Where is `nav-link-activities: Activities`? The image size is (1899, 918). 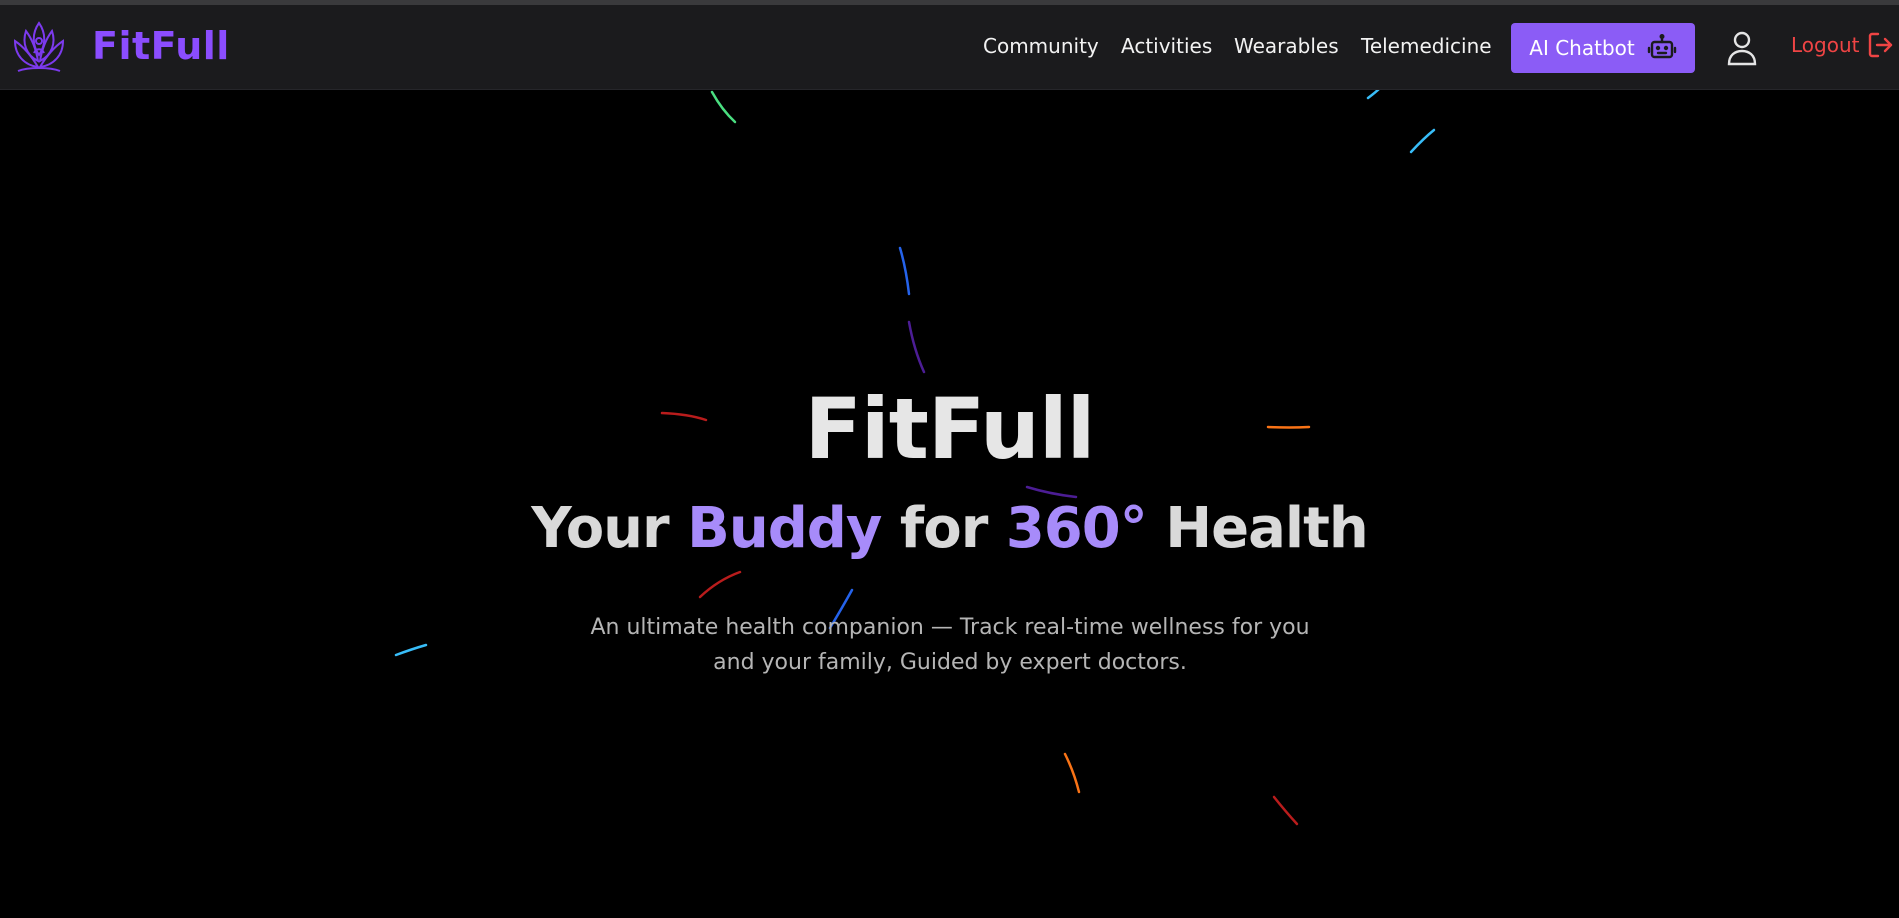 nav-link-activities: Activities is located at coordinates (1166, 46).